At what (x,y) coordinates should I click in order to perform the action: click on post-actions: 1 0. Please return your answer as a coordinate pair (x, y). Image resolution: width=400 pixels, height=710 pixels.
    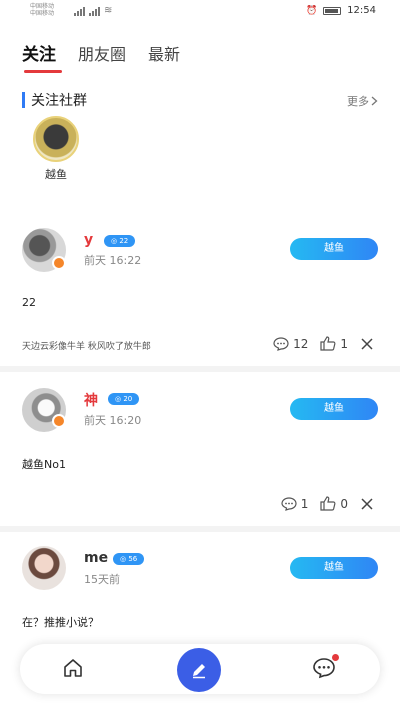
    Looking at the image, I should click on (327, 503).